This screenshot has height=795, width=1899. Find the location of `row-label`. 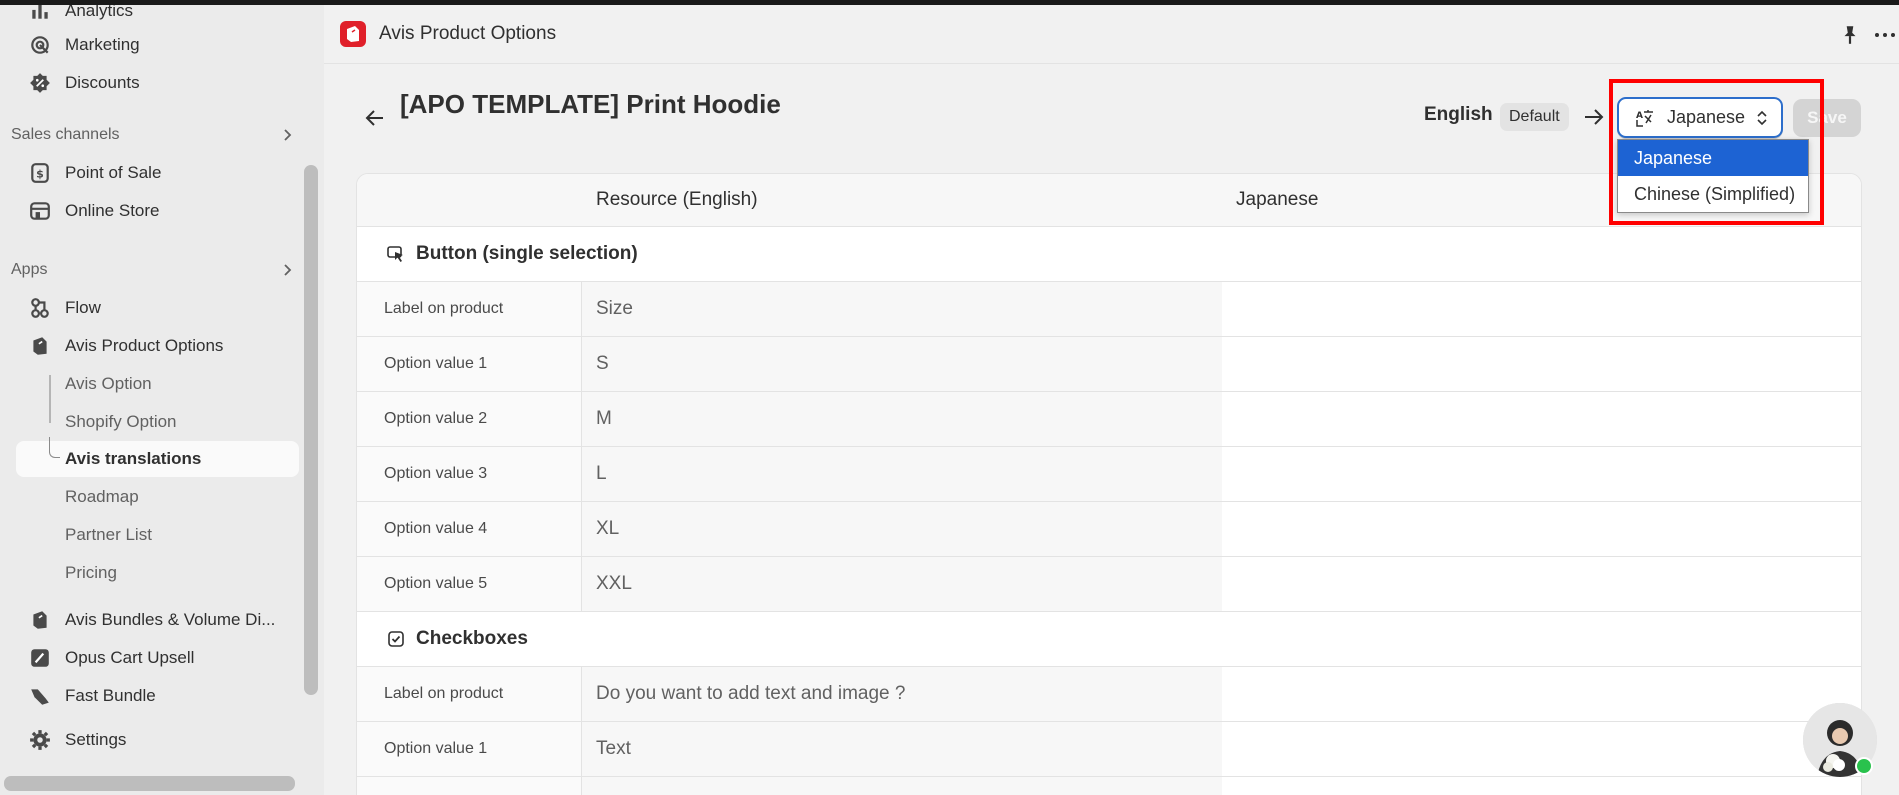

row-label is located at coordinates (469, 786).